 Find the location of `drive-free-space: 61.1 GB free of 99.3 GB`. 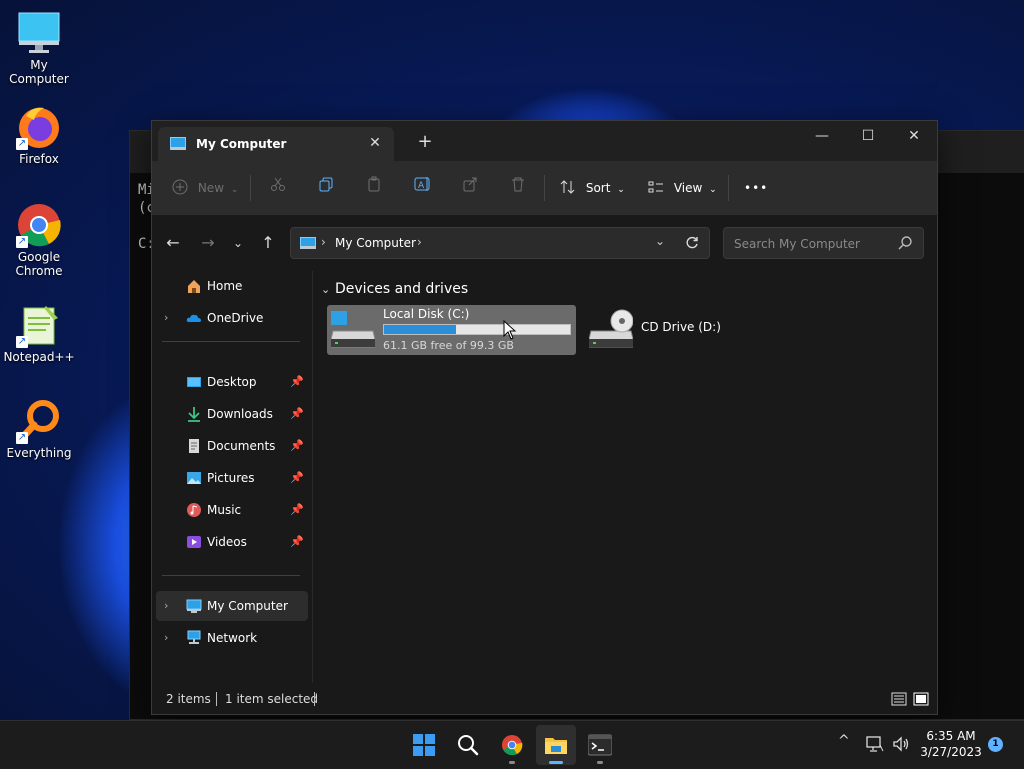

drive-free-space: 61.1 GB free of 99.3 GB is located at coordinates (448, 345).